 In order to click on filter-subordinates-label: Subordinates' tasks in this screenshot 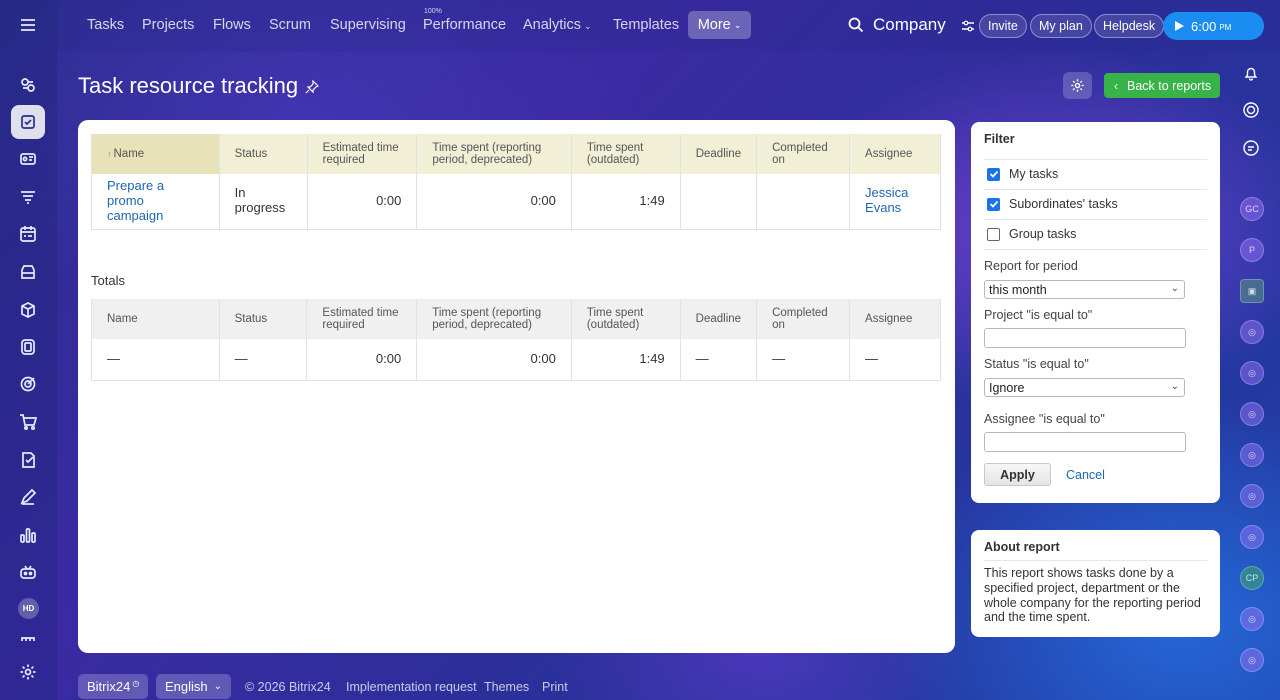, I will do `click(1063, 204)`.